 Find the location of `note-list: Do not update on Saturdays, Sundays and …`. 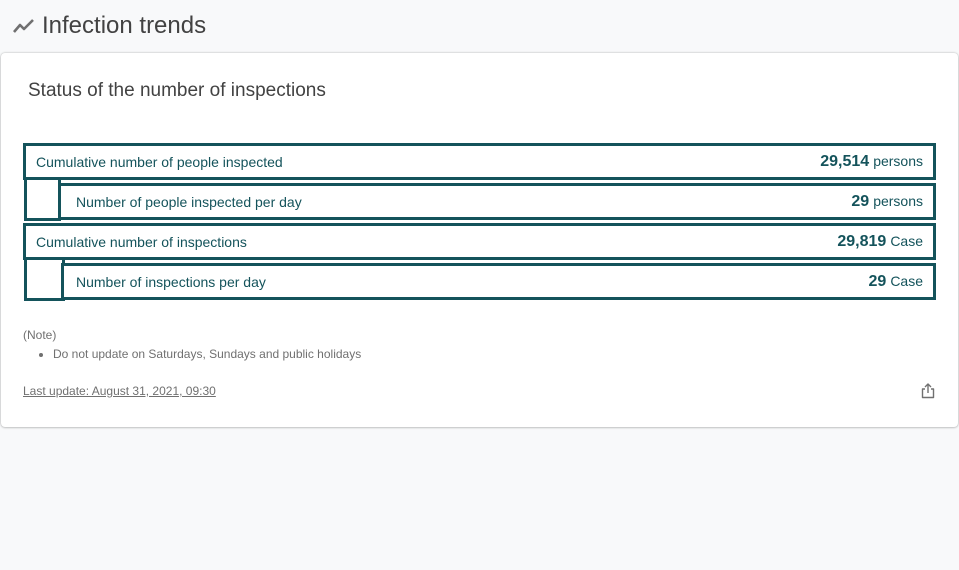

note-list: Do not update on Saturdays, Sundays and … is located at coordinates (192, 354).